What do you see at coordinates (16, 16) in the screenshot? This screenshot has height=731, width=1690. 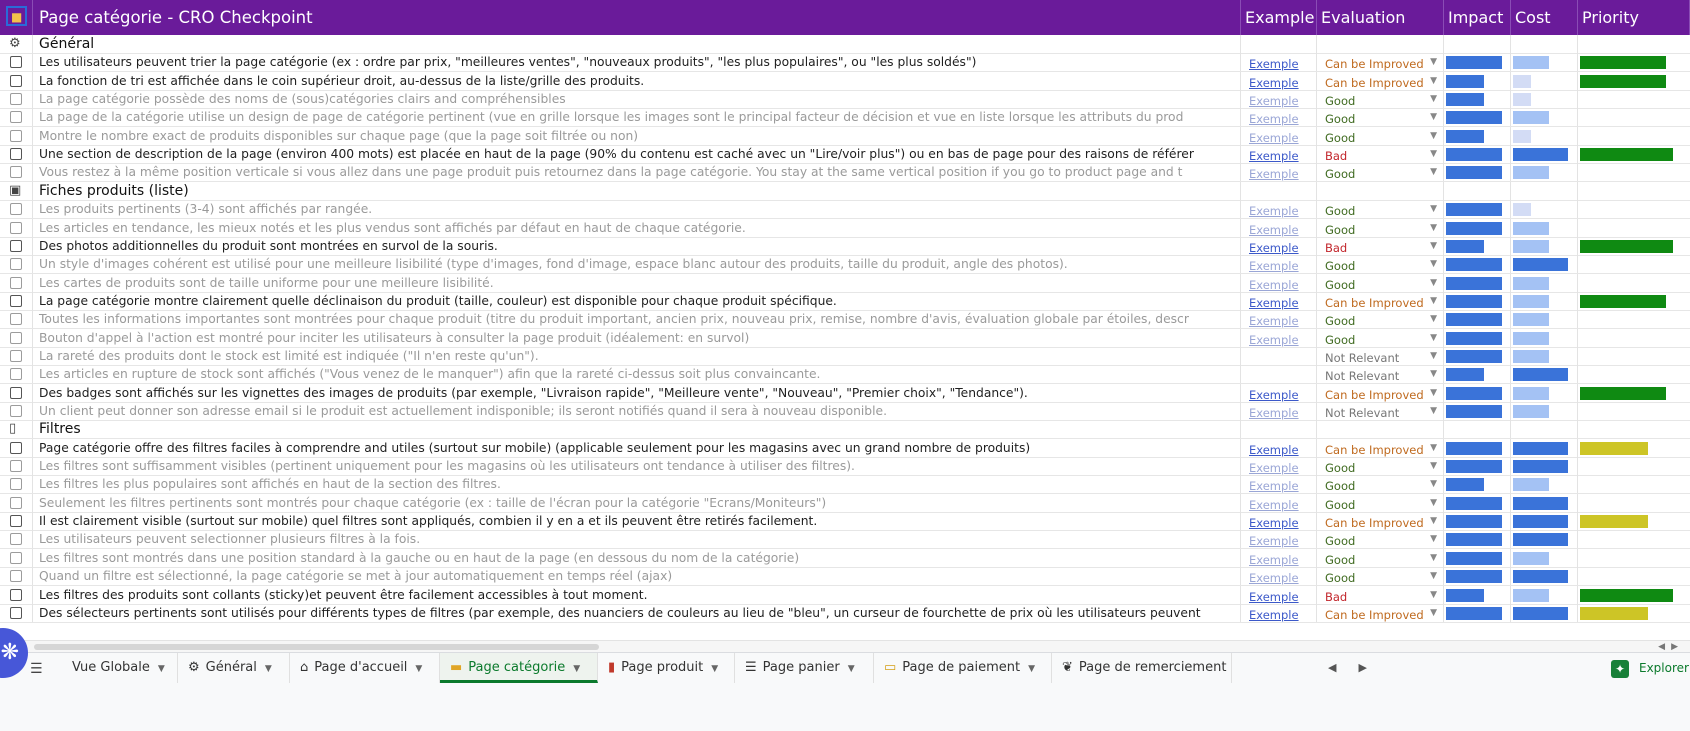 I see `selected-cell: ■` at bounding box center [16, 16].